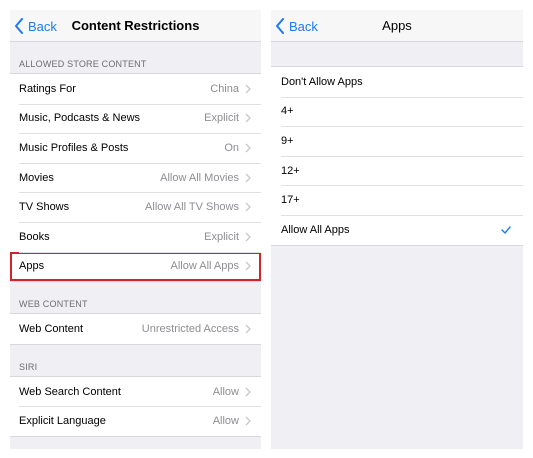 Image resolution: width=533 pixels, height=458 pixels. I want to click on option-label: Don't Allow Apps, so click(322, 81).